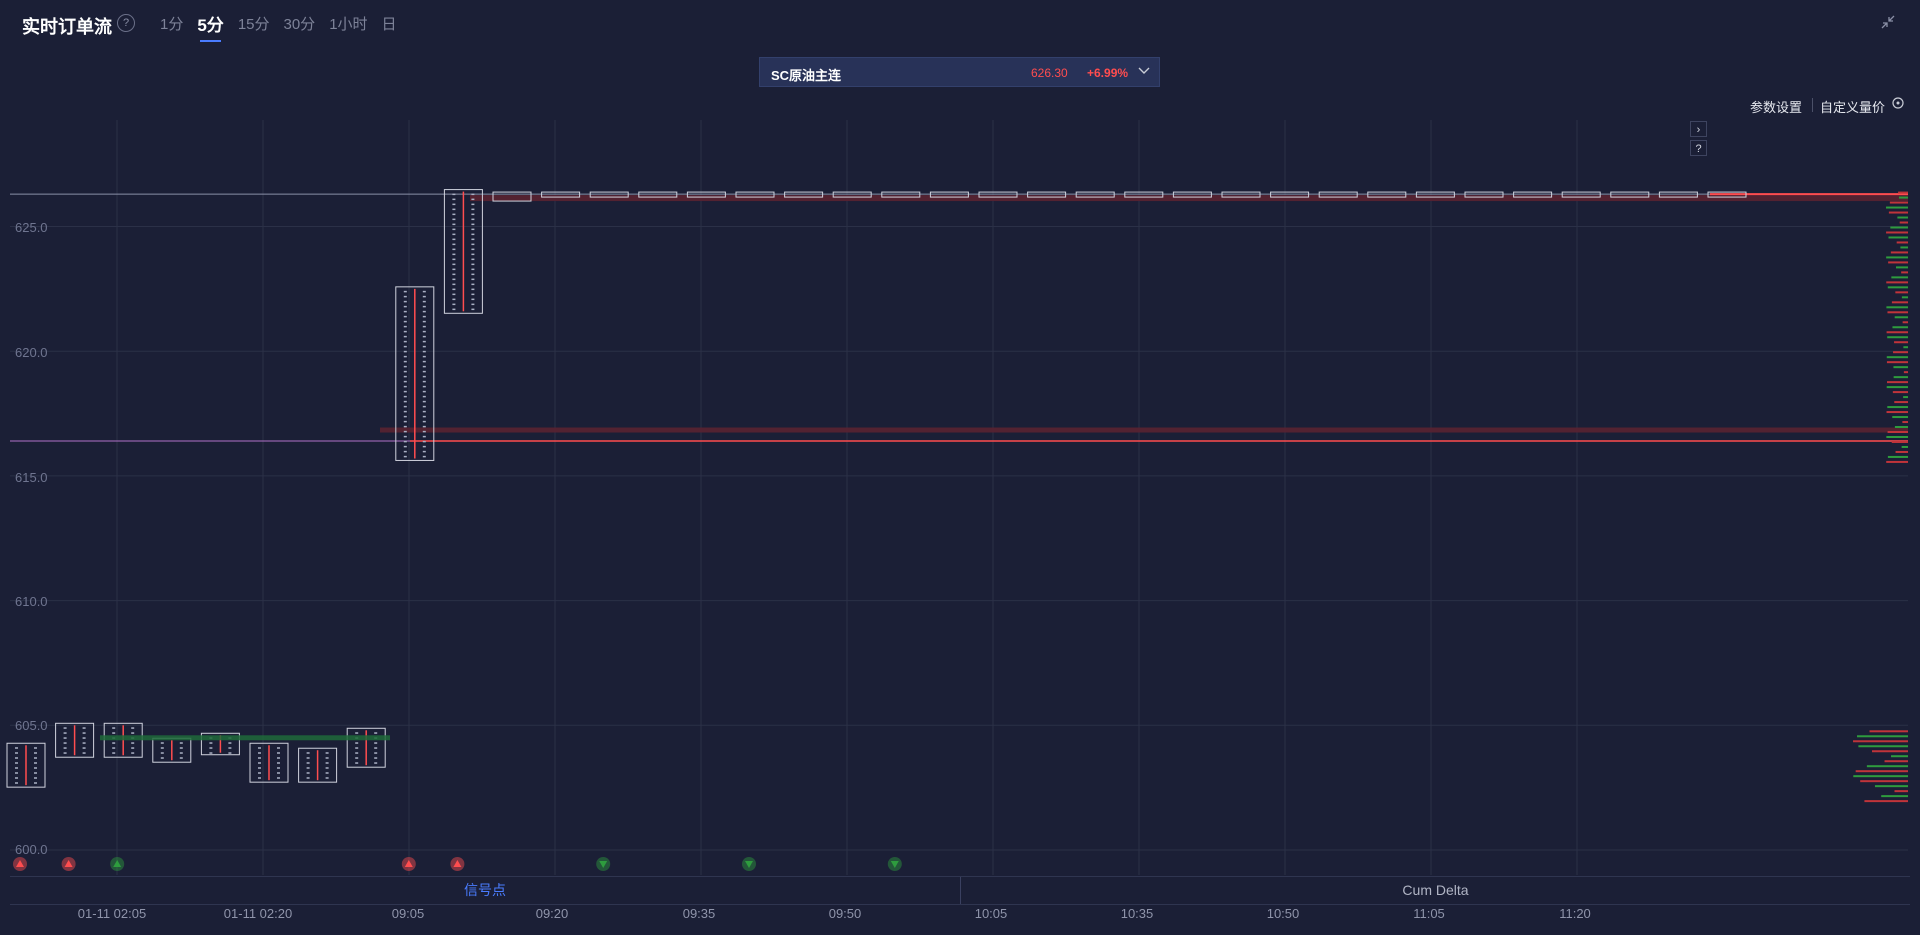 This screenshot has width=1920, height=935. What do you see at coordinates (112, 913) in the screenshot?
I see `x-tick-label: 01-11 02:05` at bounding box center [112, 913].